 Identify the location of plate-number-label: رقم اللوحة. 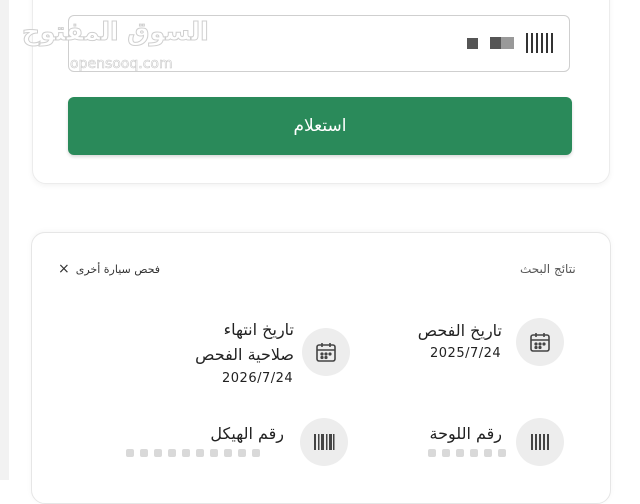
(465, 433).